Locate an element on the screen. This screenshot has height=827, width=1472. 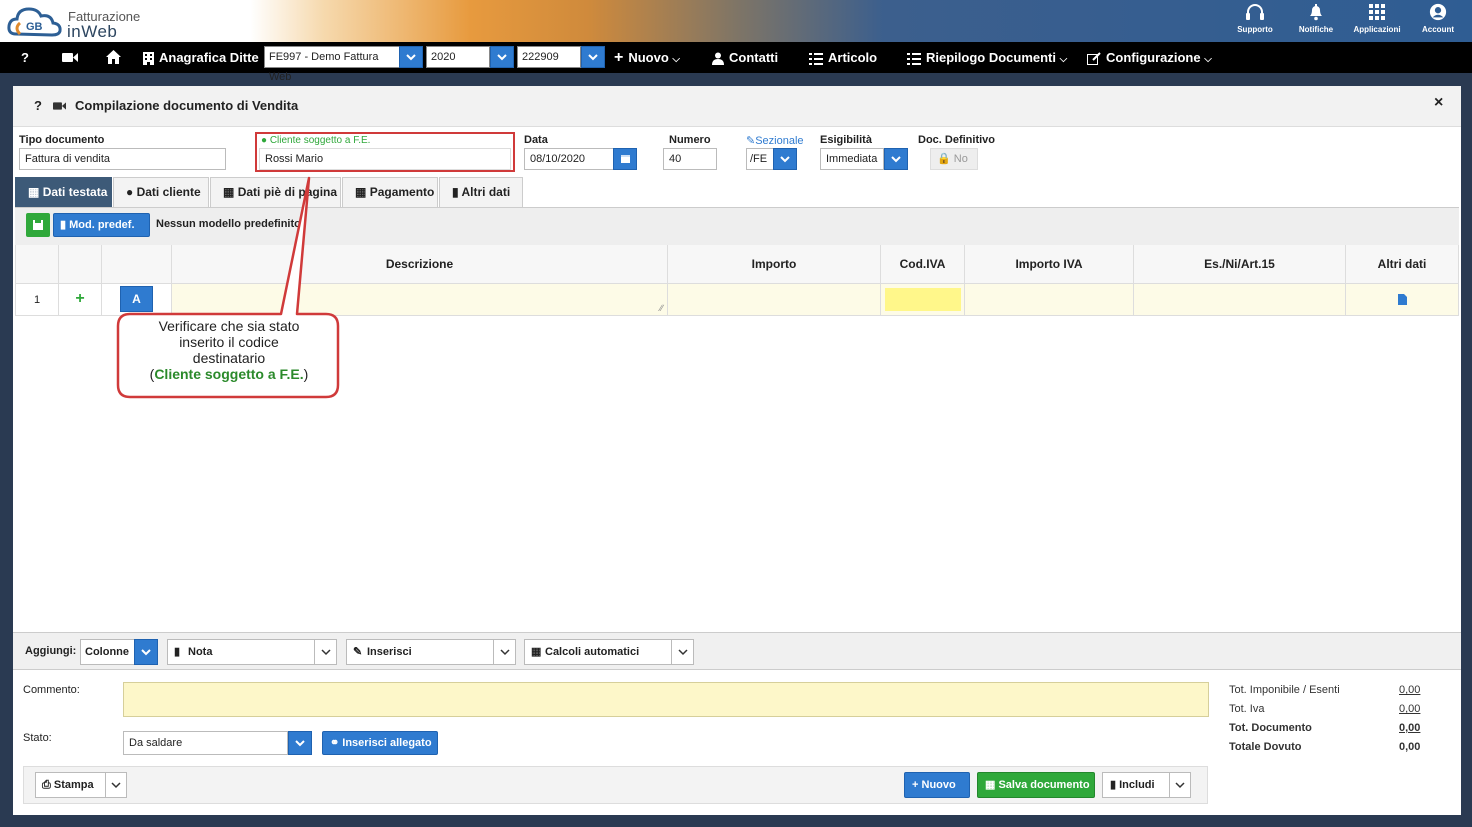
calendar-button is located at coordinates (625, 159).